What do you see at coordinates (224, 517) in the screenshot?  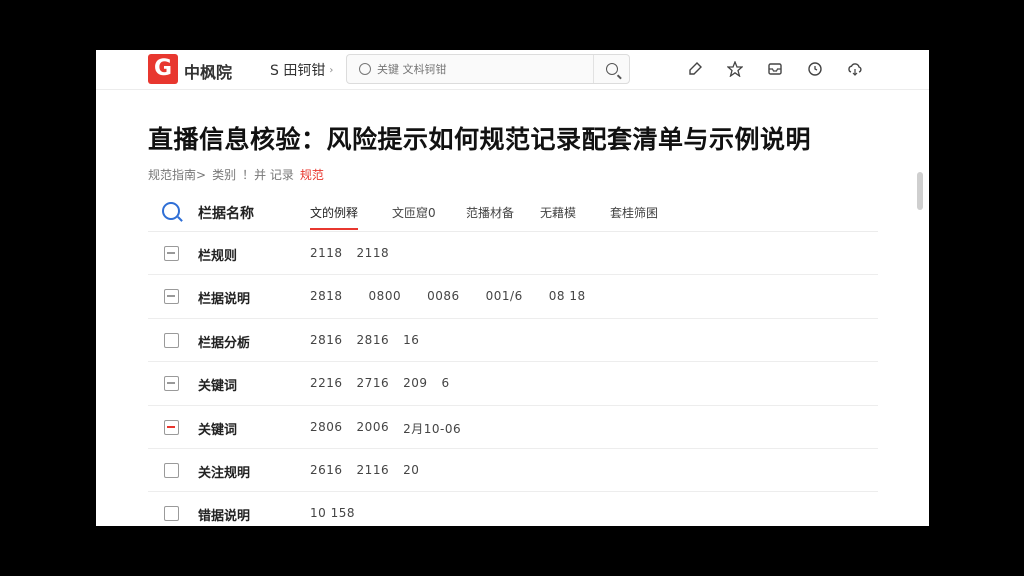 I see `row-name: 错据说明` at bounding box center [224, 517].